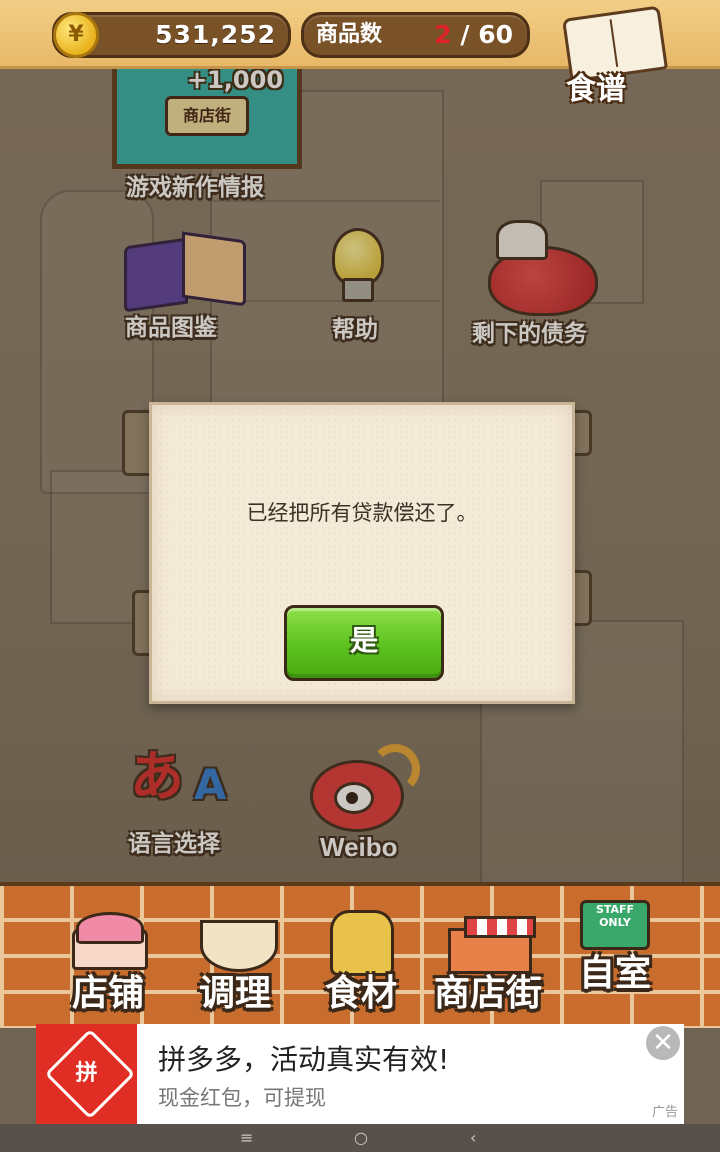  I want to click on ad-banner: 拼 拼多多，活动真实有效! 现金红包，可提现 ✕ 广告, so click(360, 1074).